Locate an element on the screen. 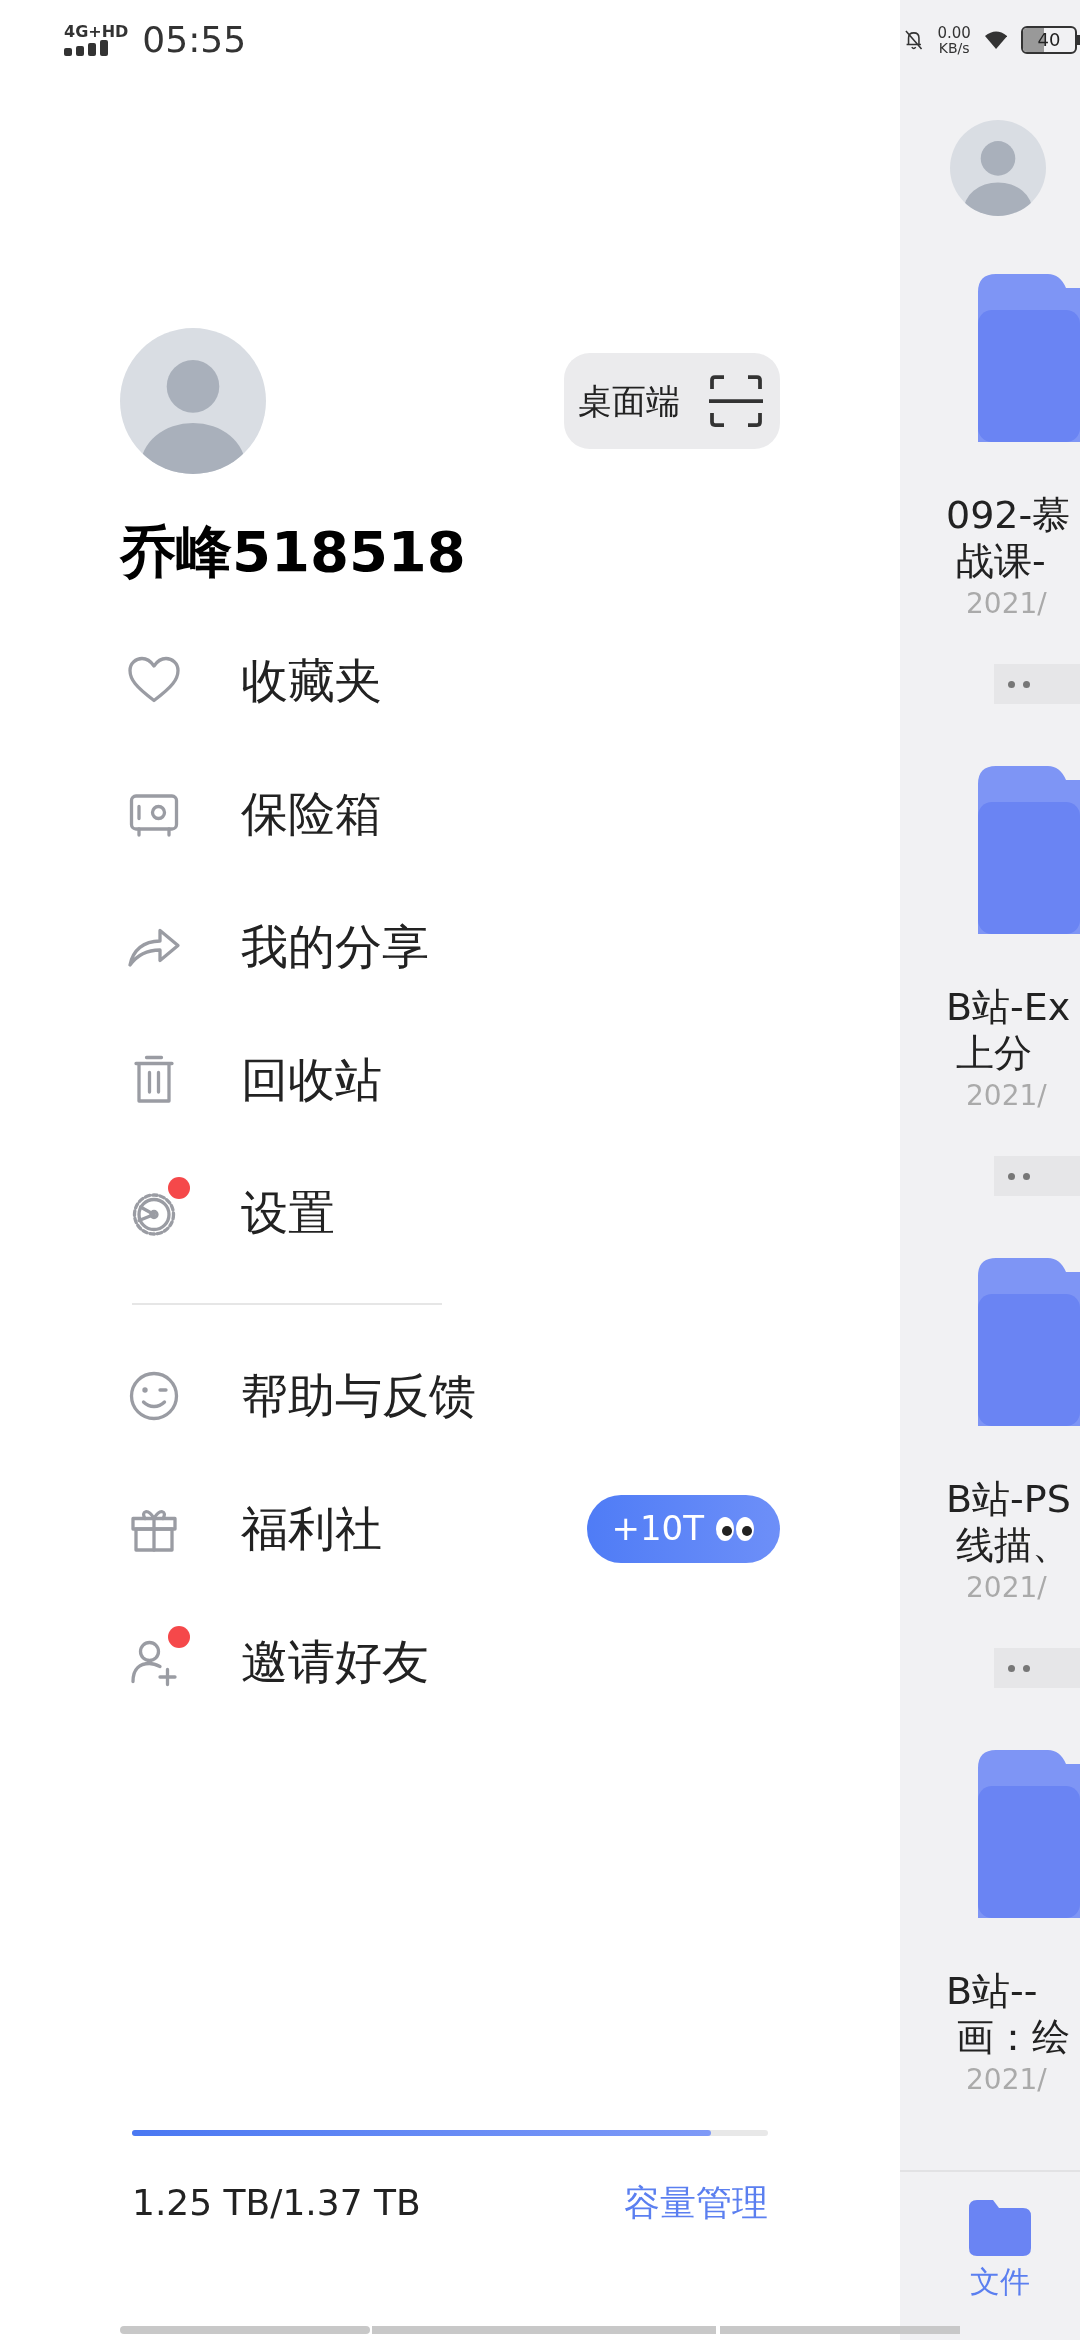 Image resolution: width=1080 pixels, height=2340 pixels. speed-unit: KB/s is located at coordinates (954, 47).